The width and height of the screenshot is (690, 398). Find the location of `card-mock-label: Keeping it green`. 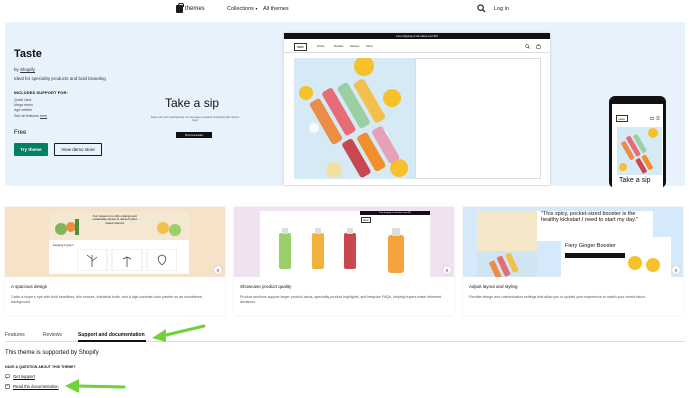

card-mock-label: Keeping it green is located at coordinates (63, 245).